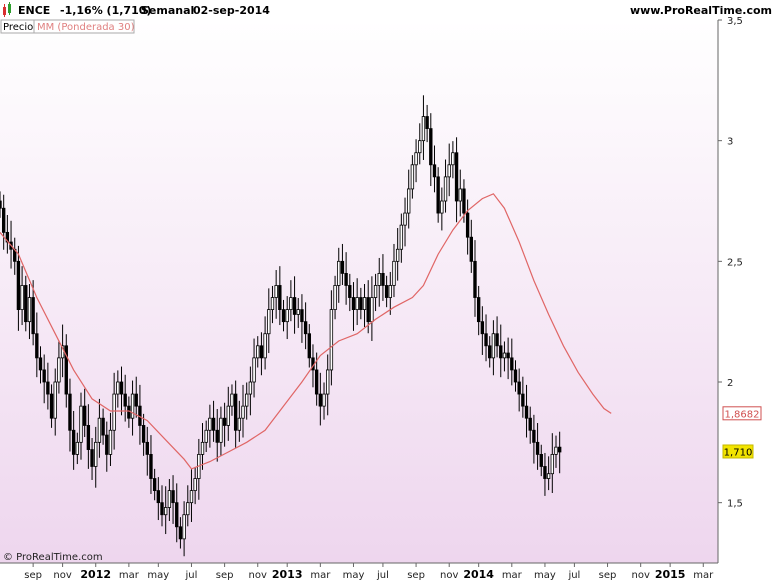 The width and height of the screenshot is (775, 581). Describe the element at coordinates (105, 10) in the screenshot. I see `change-label: -1,16% (1,710)` at that location.